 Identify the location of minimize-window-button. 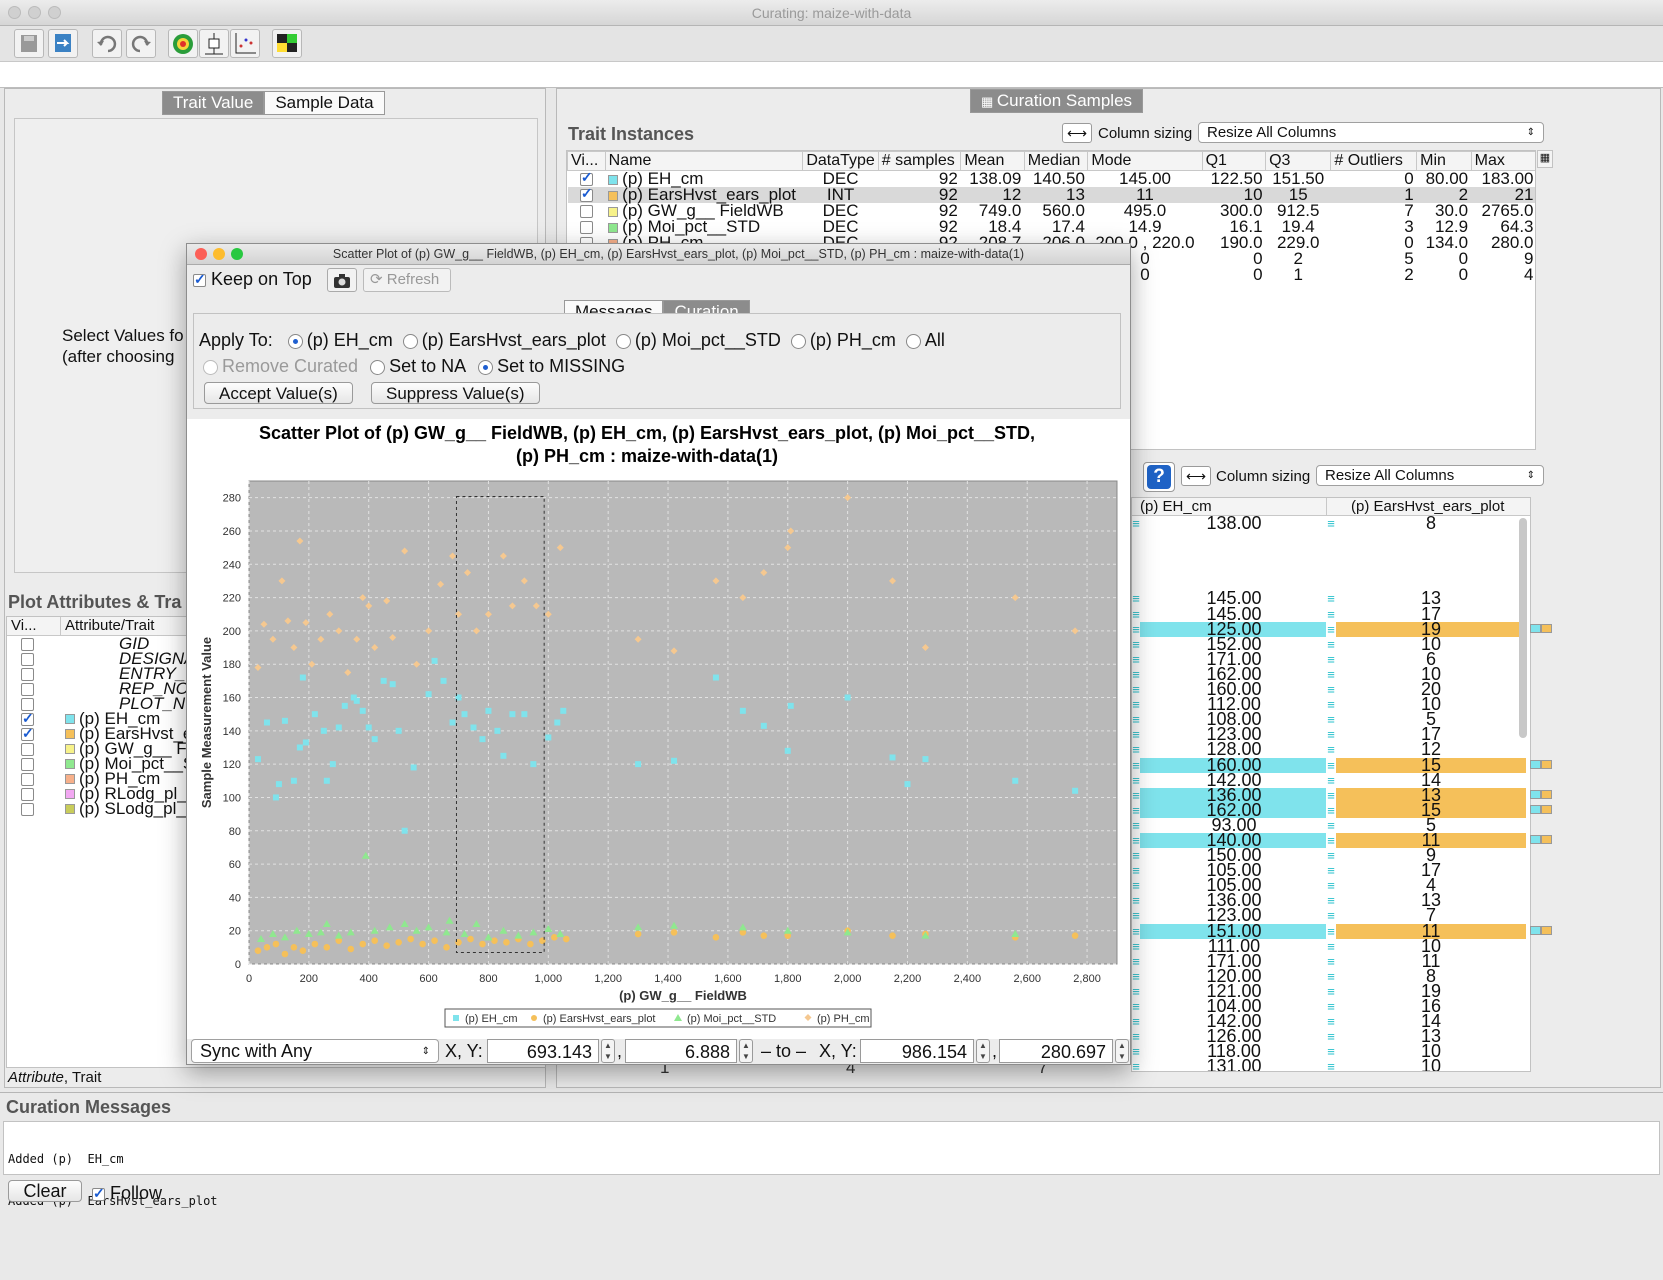
(34, 12).